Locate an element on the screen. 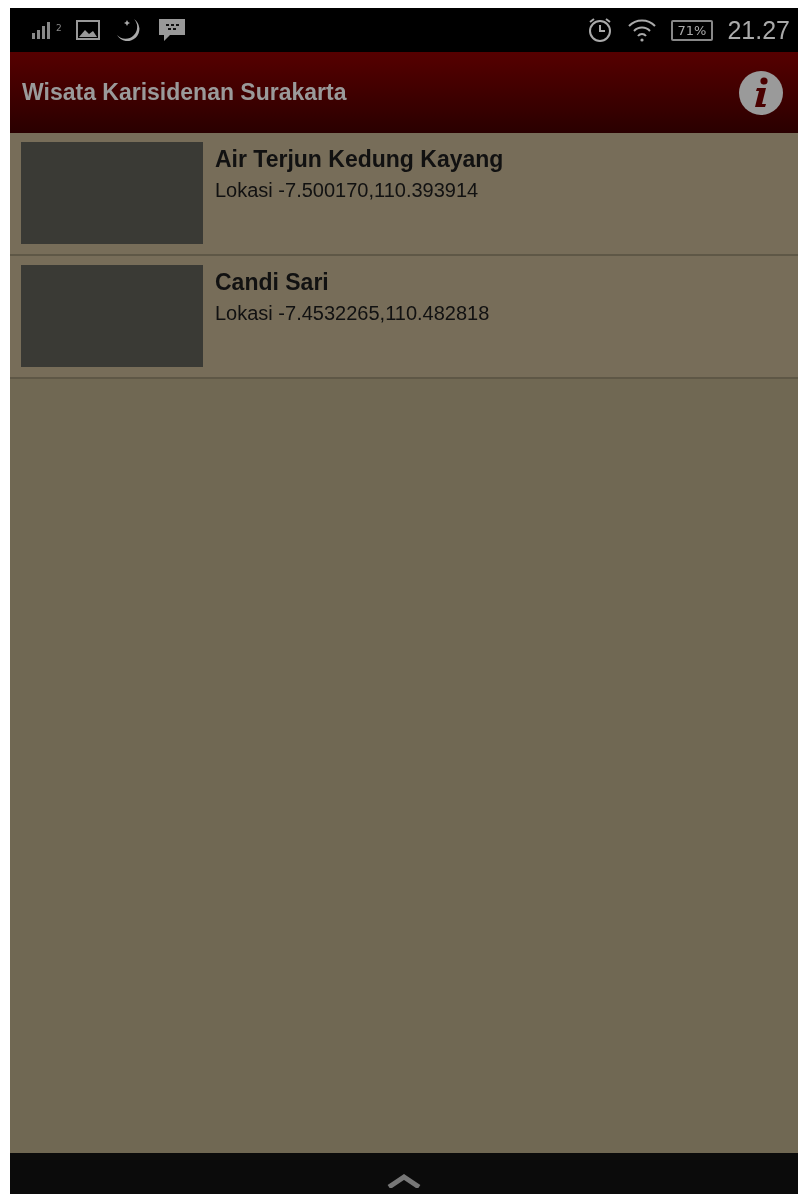  sim-number: 2 is located at coordinates (59, 28).